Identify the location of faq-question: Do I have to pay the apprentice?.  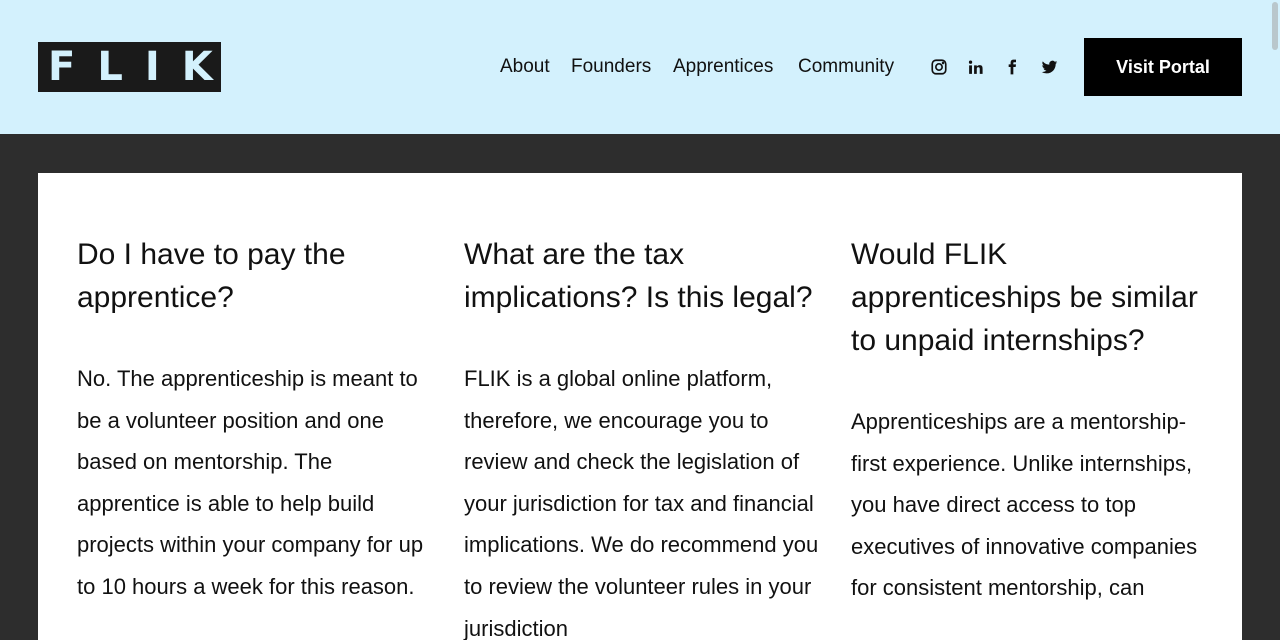
(211, 276).